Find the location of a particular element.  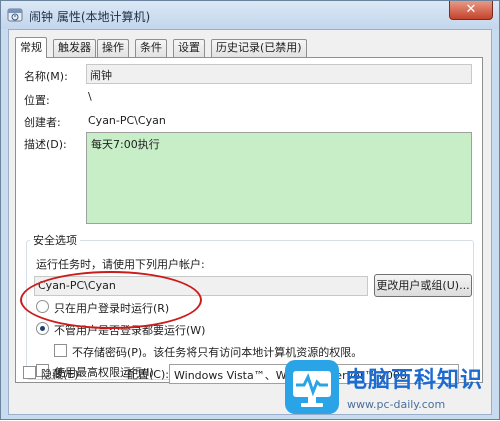

configure-label: 配置(C): is located at coordinates (148, 374).